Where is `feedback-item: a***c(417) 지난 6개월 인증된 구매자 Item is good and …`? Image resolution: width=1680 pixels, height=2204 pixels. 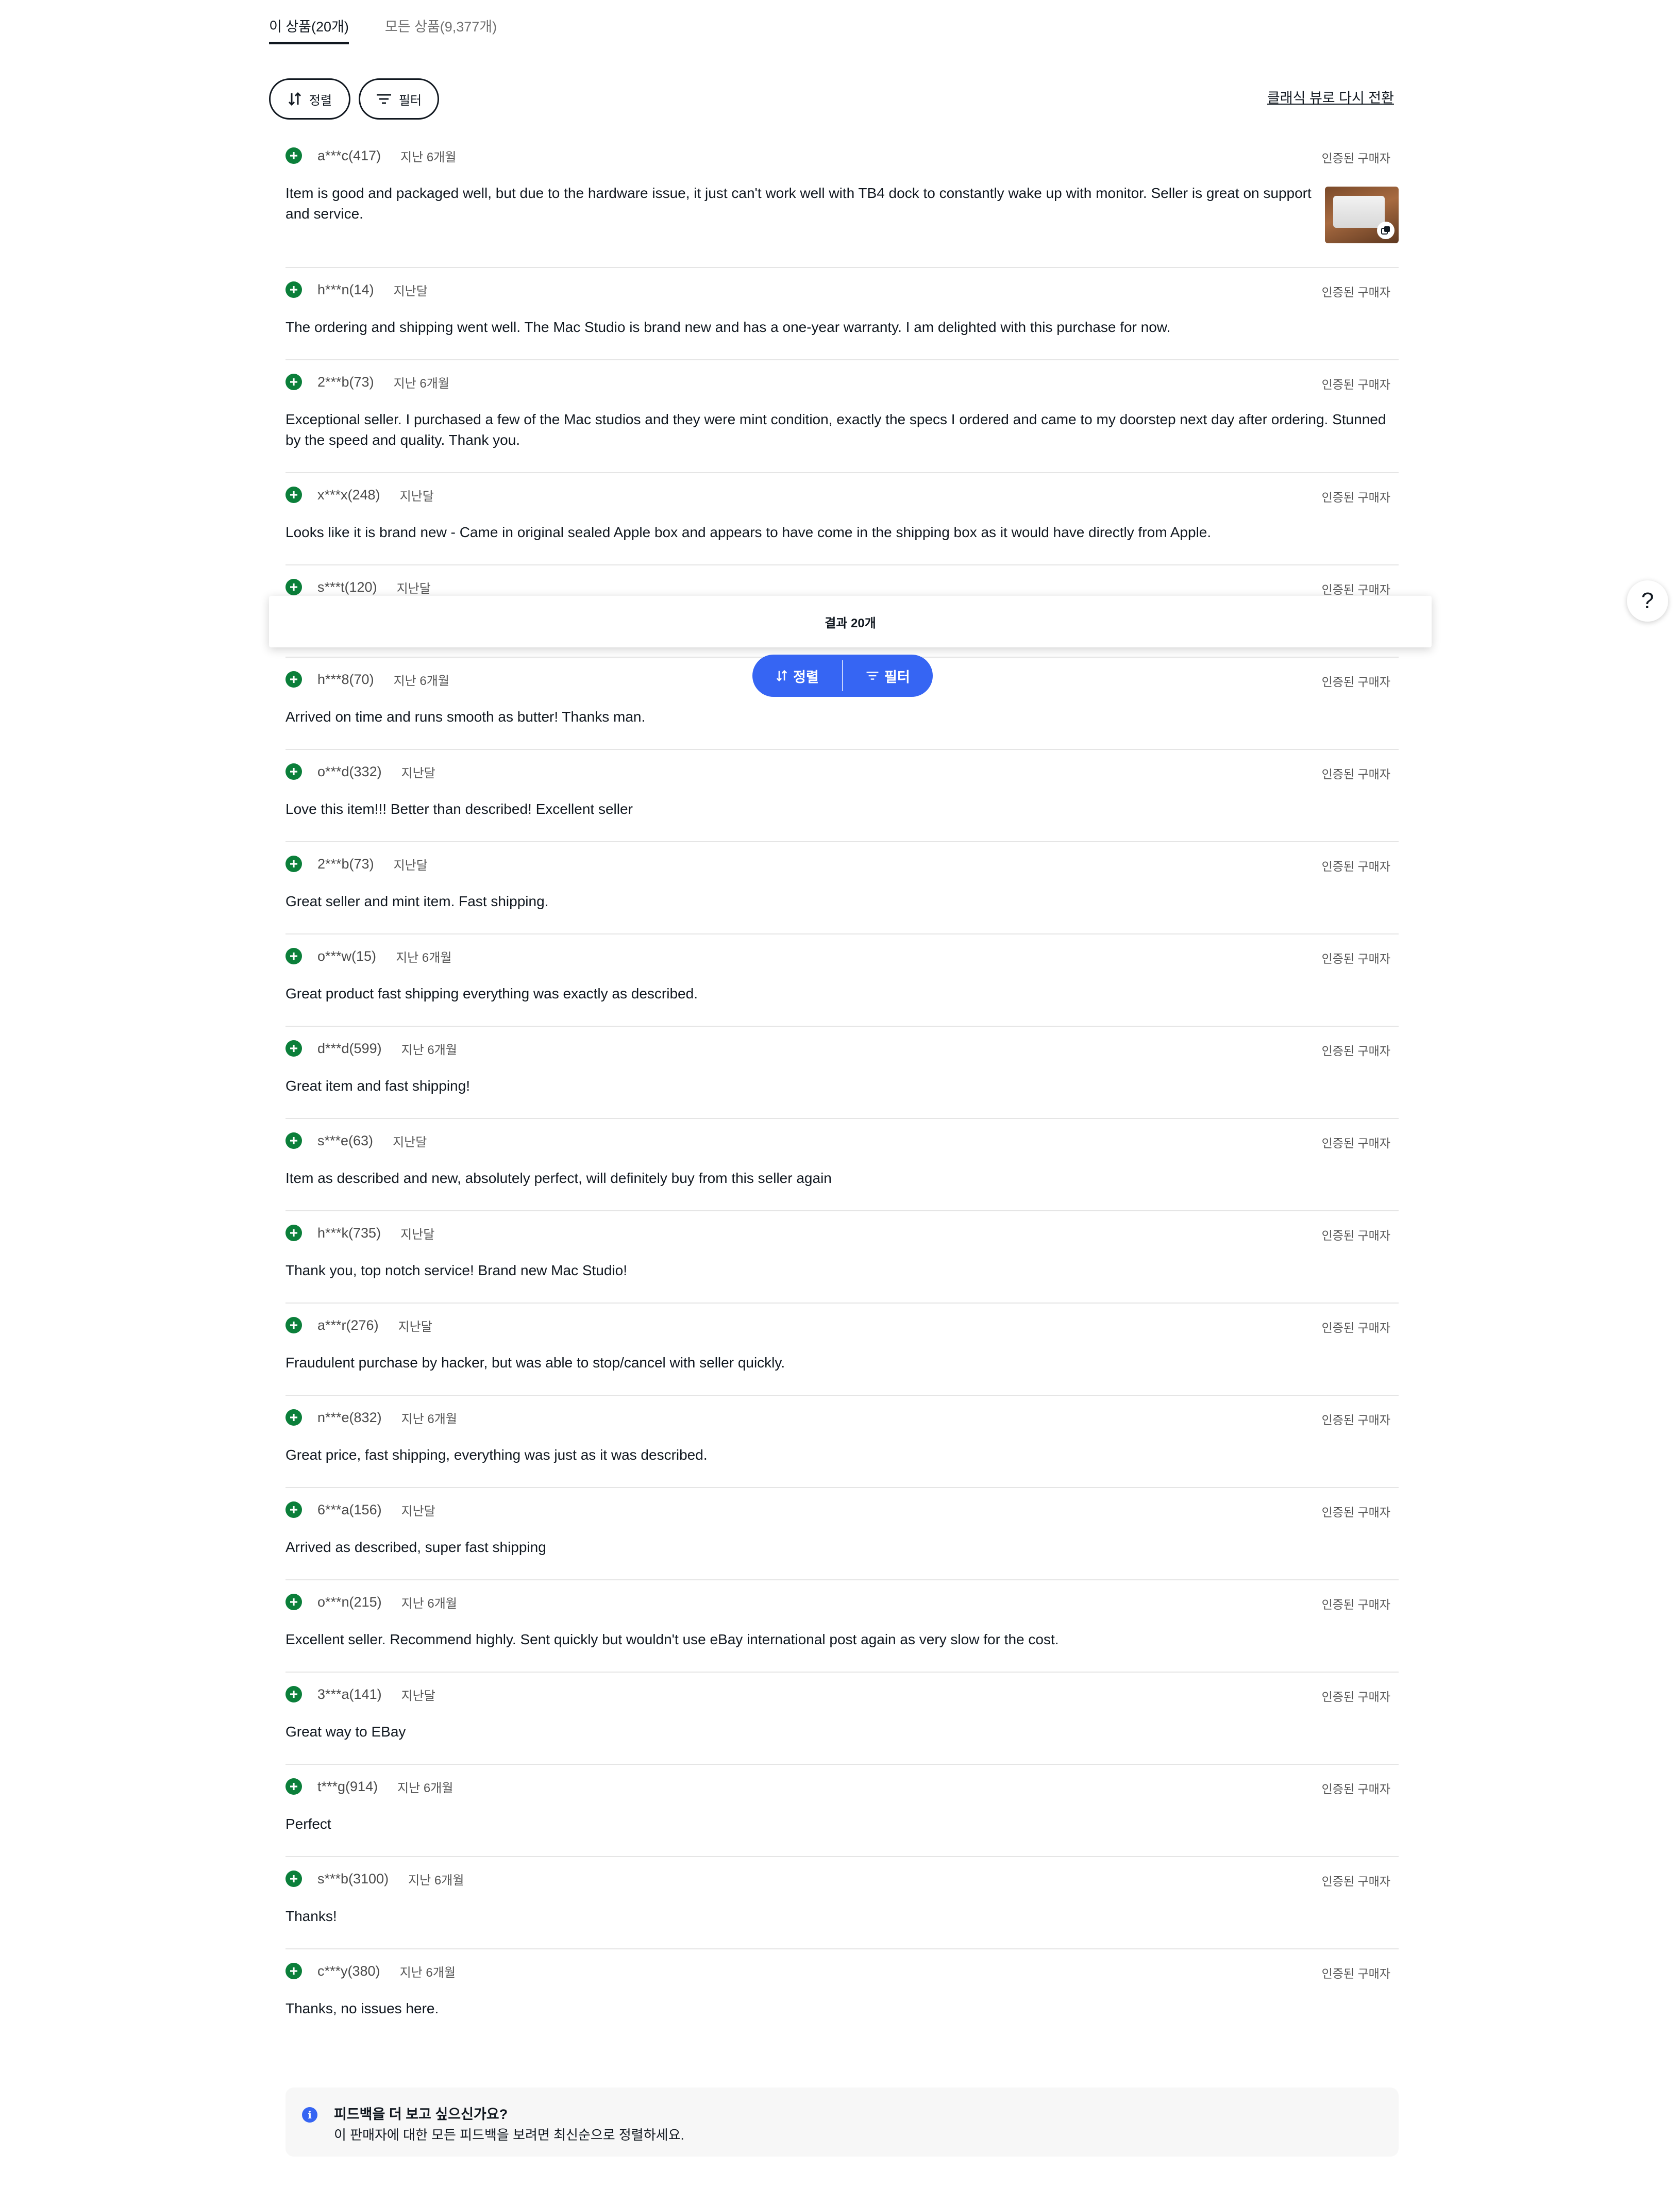 feedback-item: a***c(417) 지난 6개월 인증된 구매자 Item is good and … is located at coordinates (842, 201).